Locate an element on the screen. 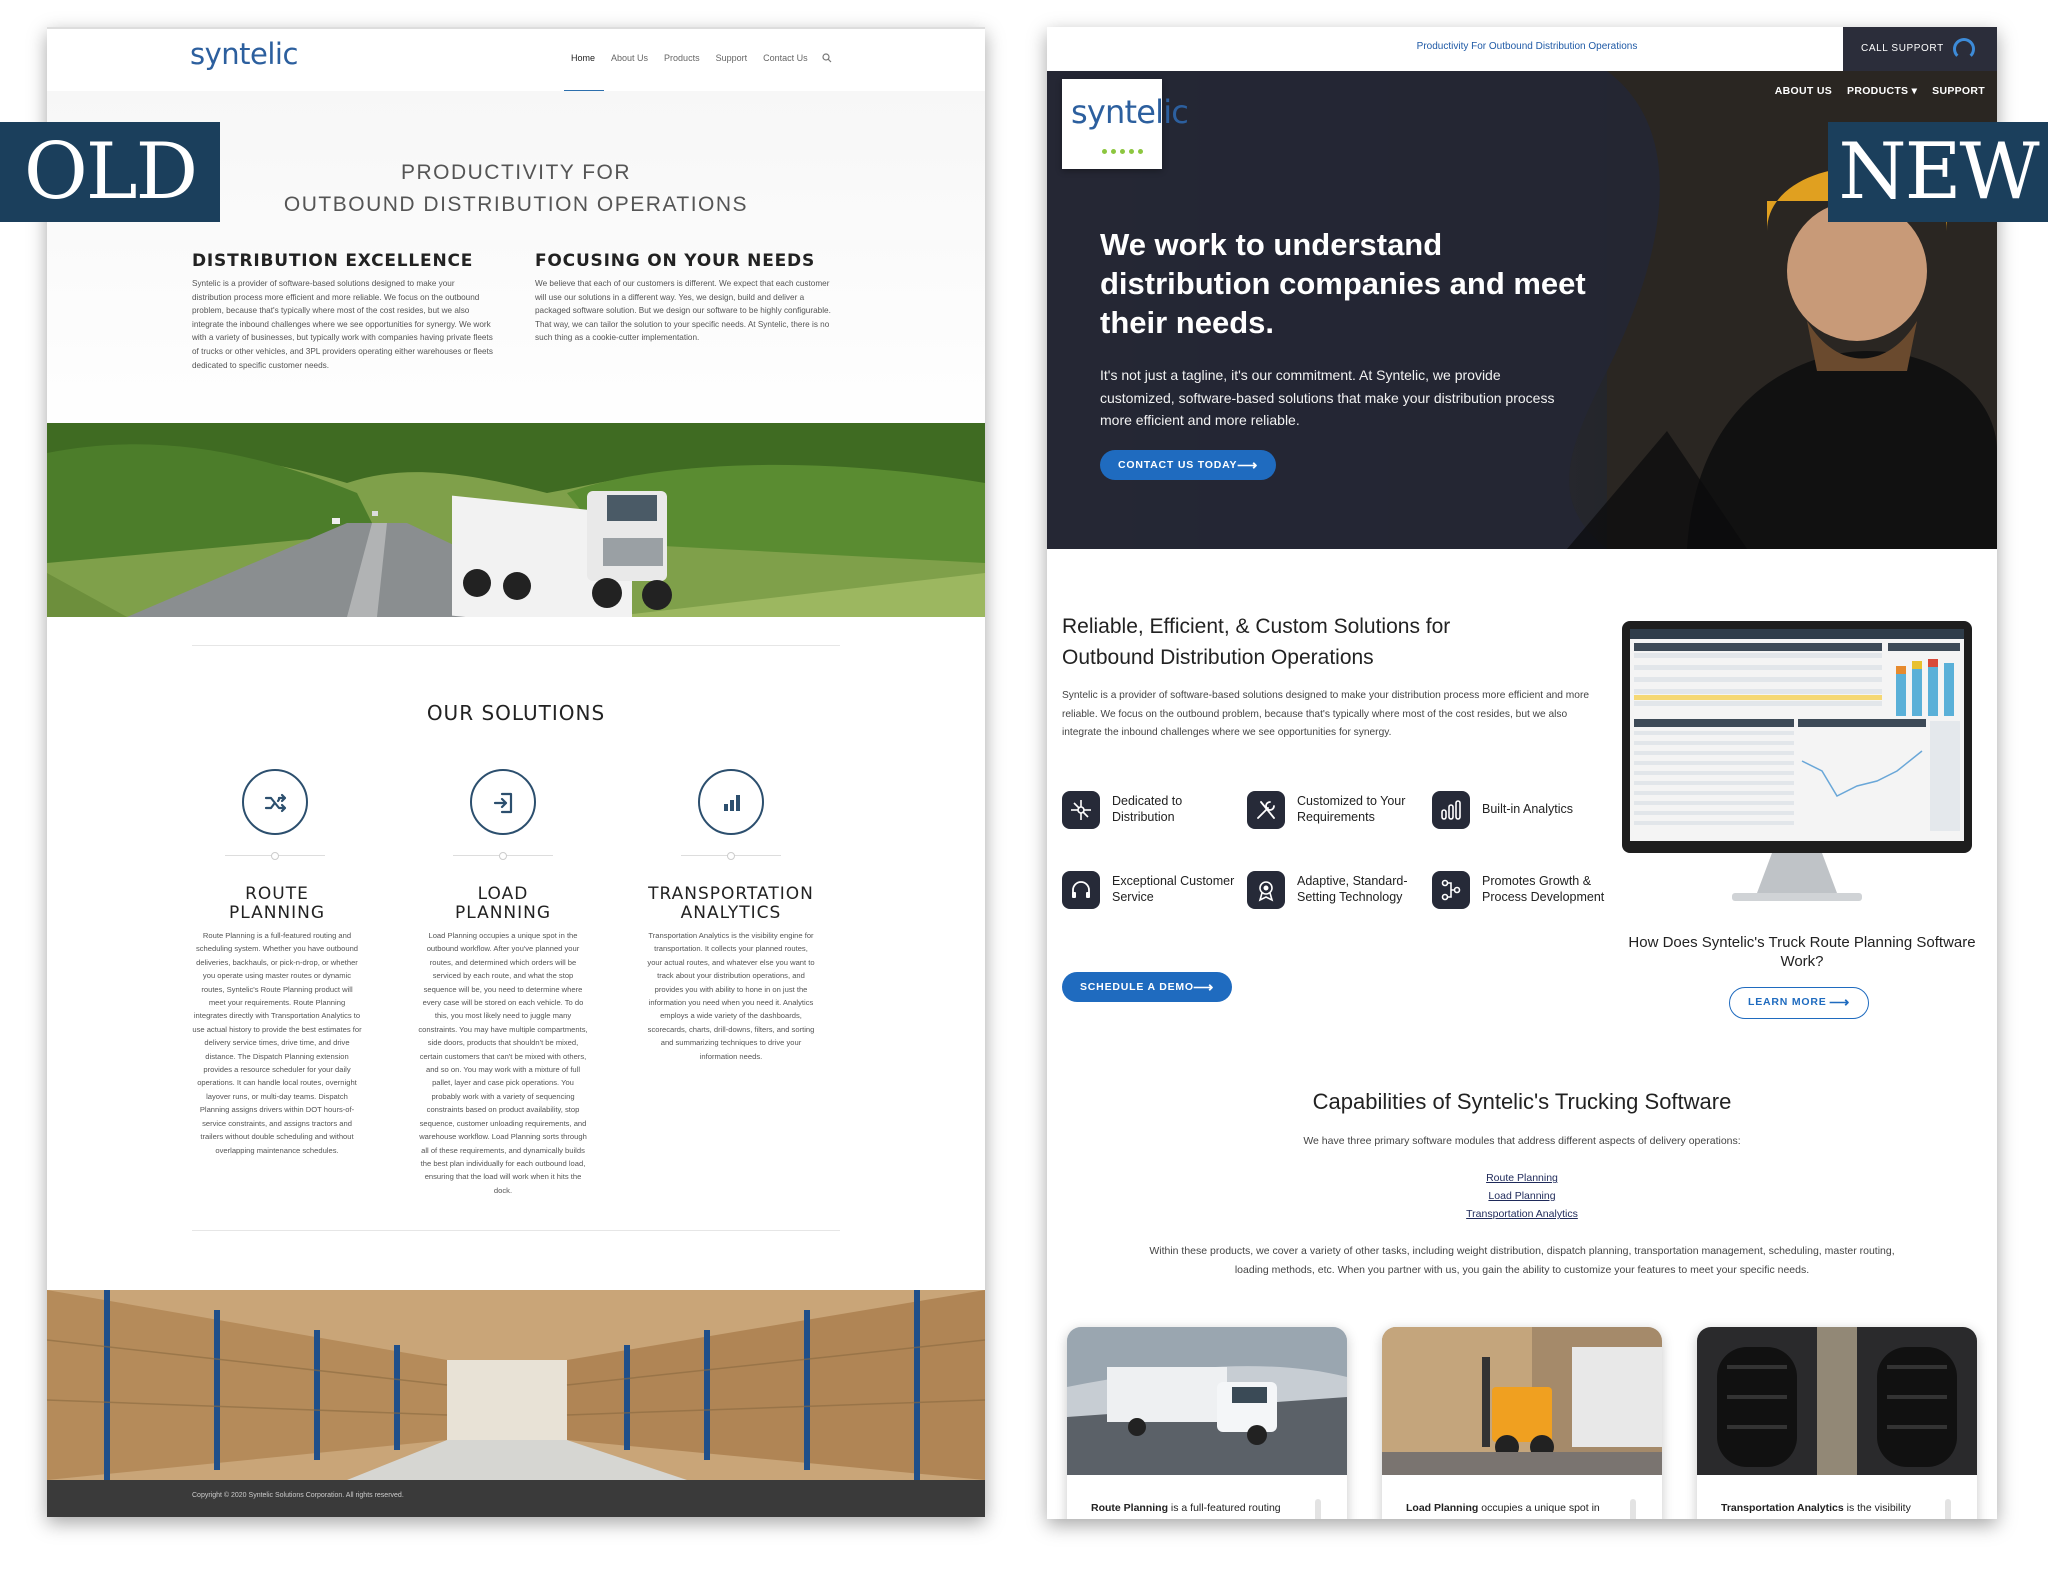 The width and height of the screenshot is (2048, 1575). new-logo-text: syntelic is located at coordinates (1130, 112).